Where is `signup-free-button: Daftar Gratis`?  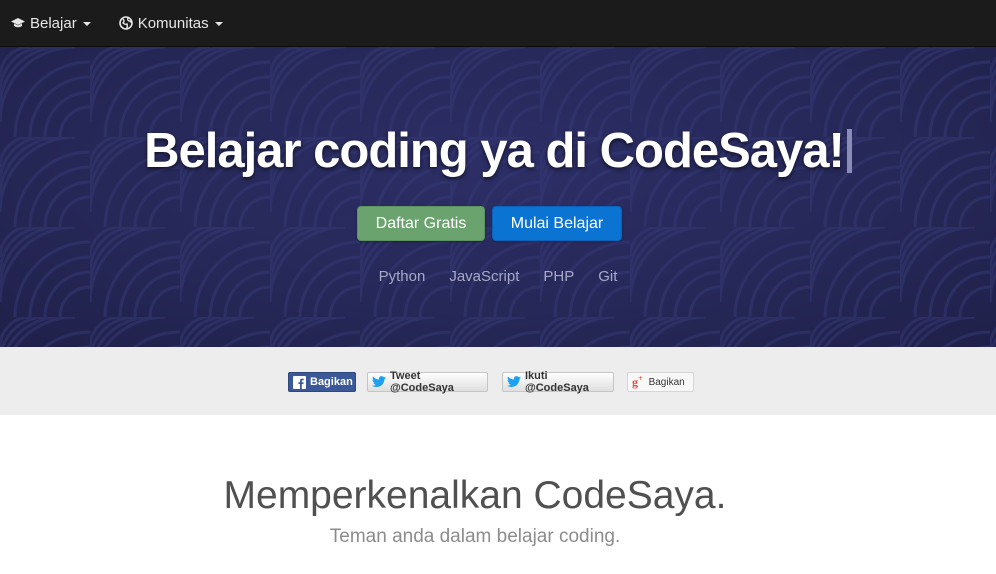 signup-free-button: Daftar Gratis is located at coordinates (421, 223).